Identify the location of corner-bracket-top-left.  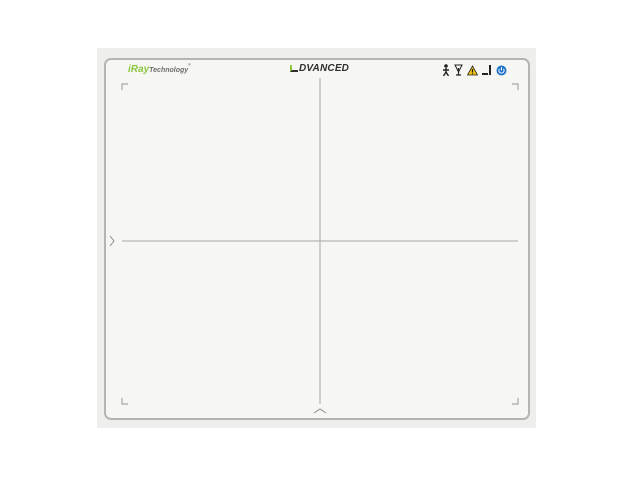
(124, 86).